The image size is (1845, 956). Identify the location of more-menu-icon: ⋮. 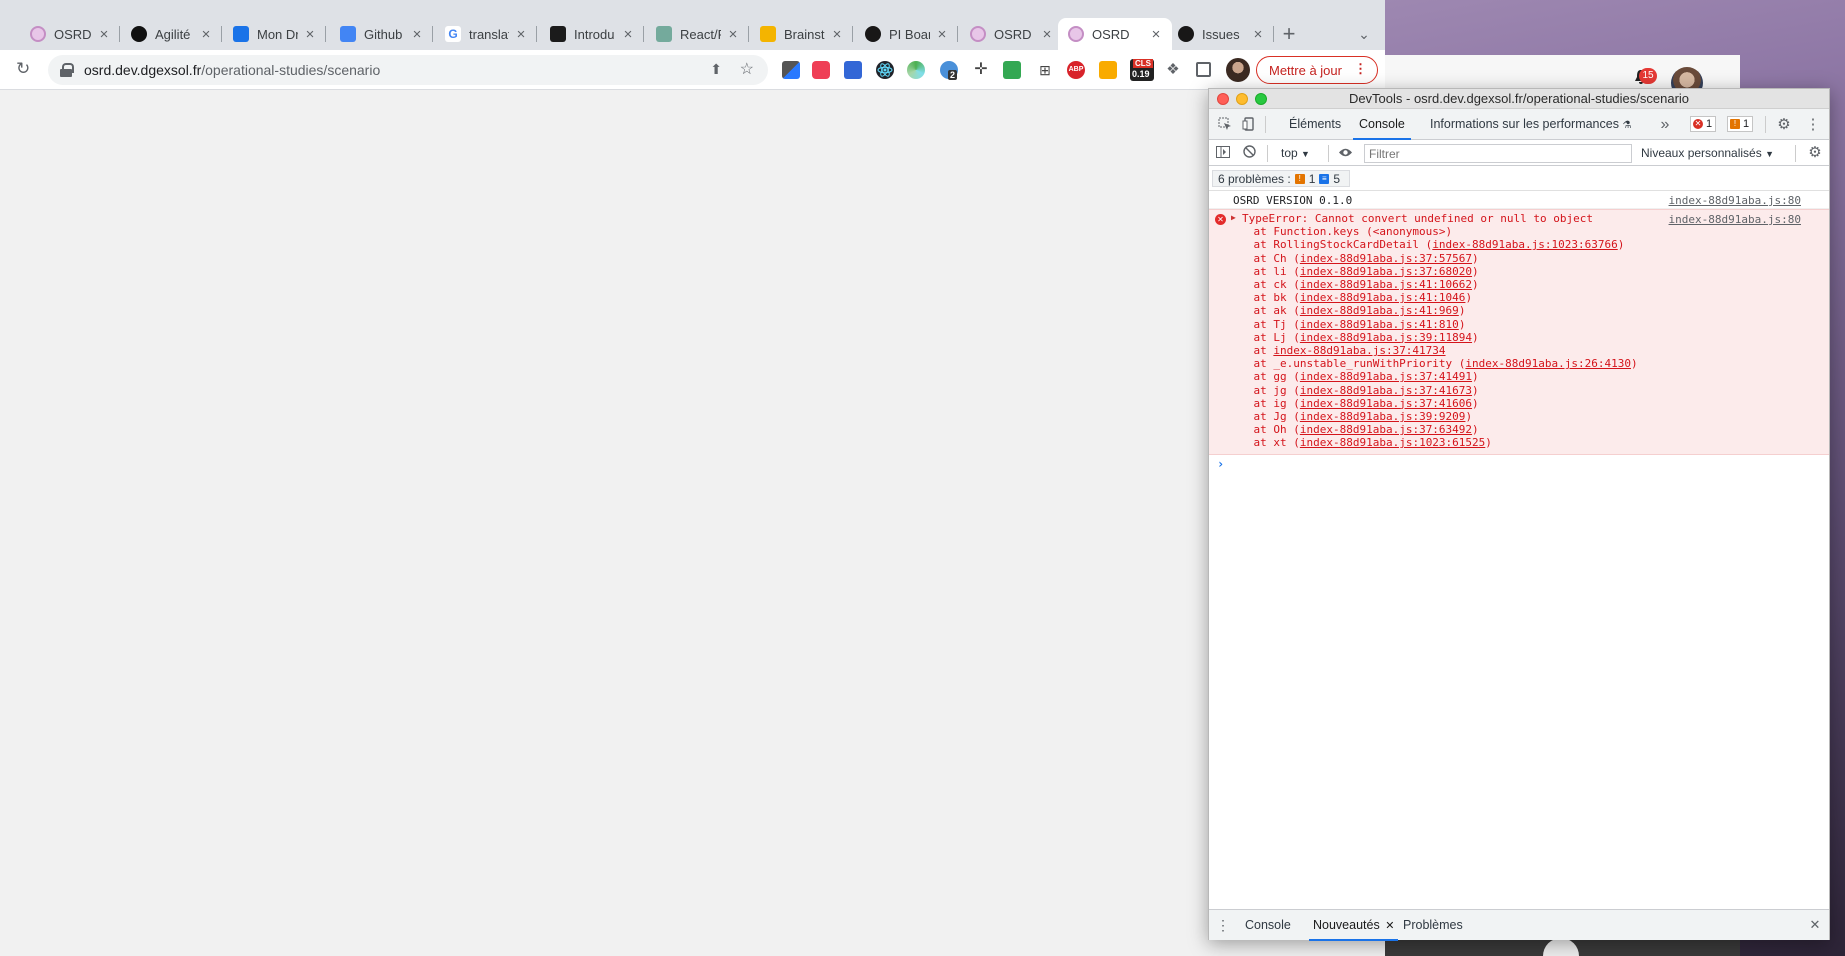
(1360, 69).